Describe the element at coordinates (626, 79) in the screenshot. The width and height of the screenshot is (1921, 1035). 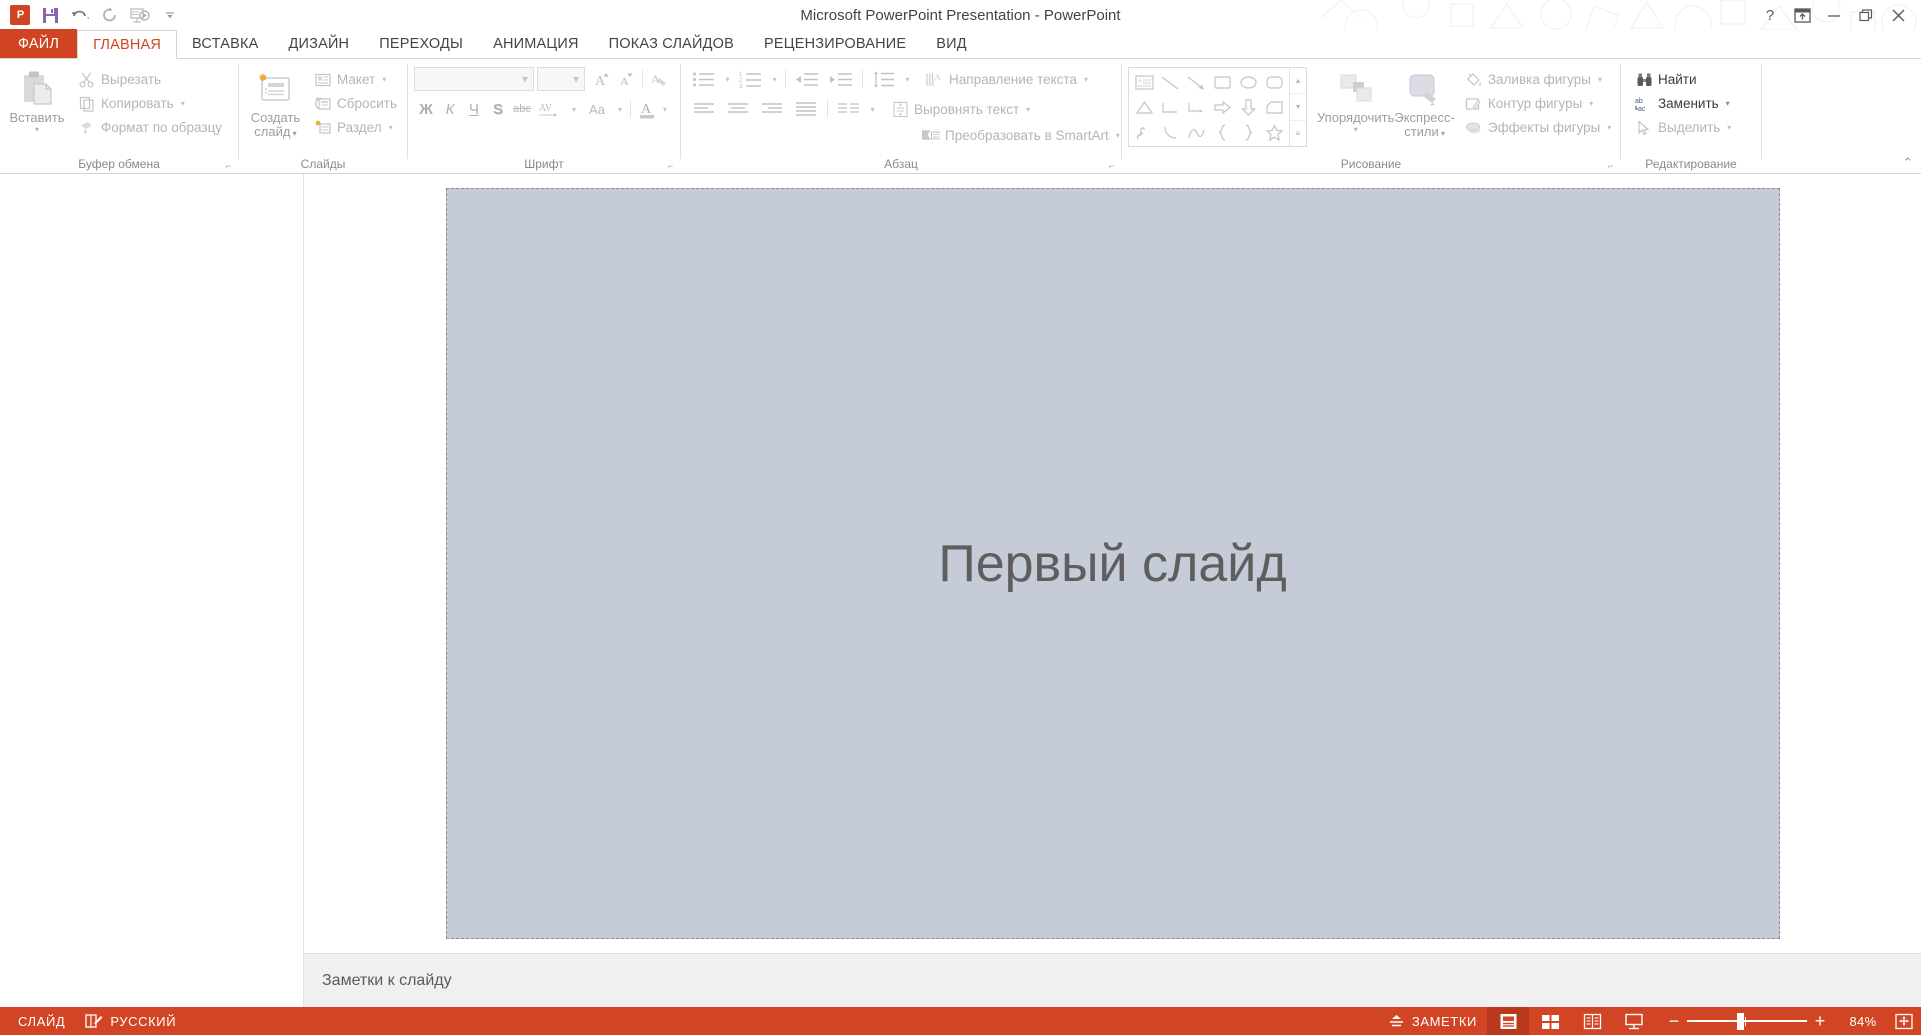
I see `shrink-font-button: A` at that location.